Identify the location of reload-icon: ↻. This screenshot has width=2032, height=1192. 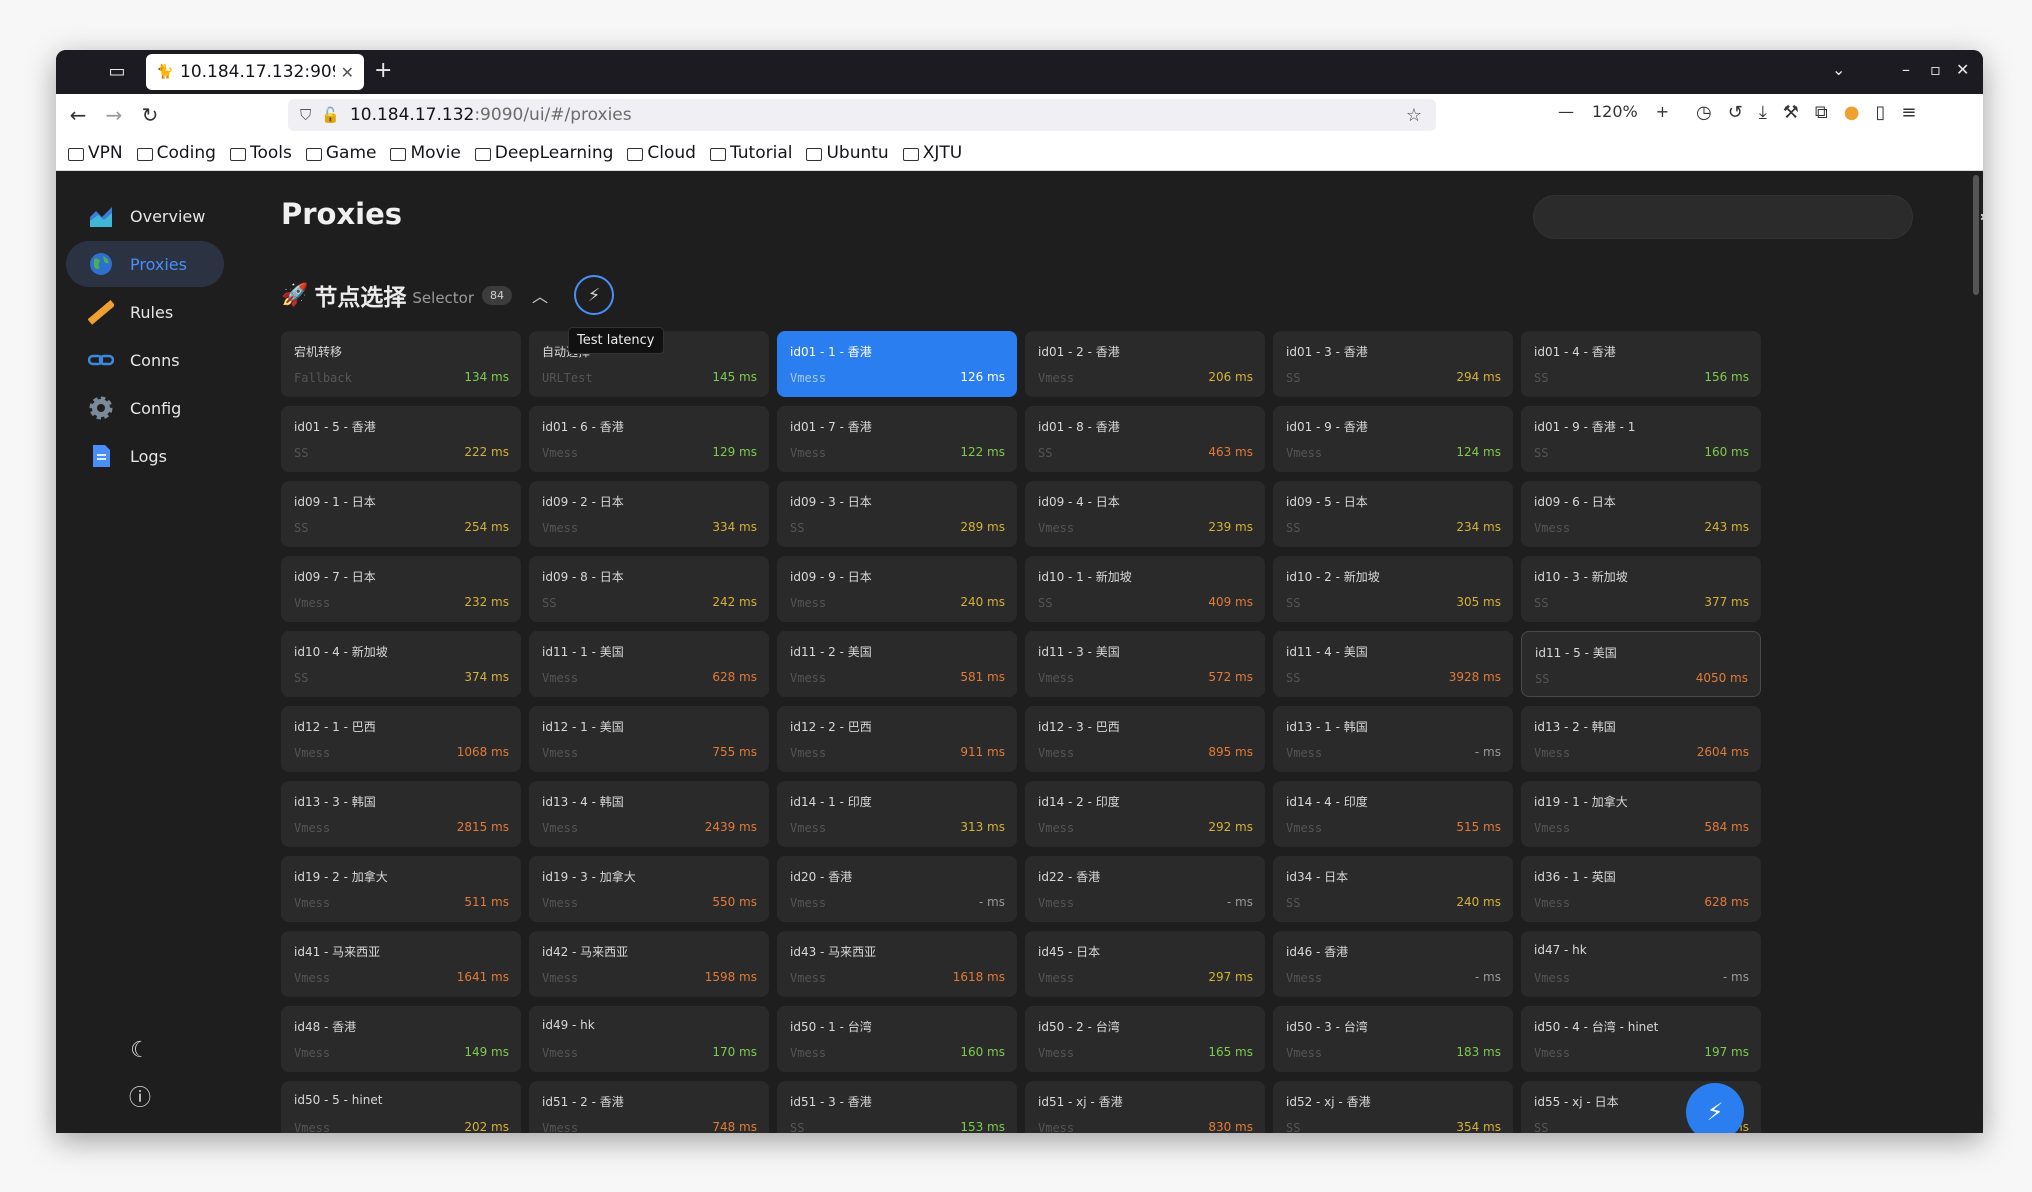
(150, 115).